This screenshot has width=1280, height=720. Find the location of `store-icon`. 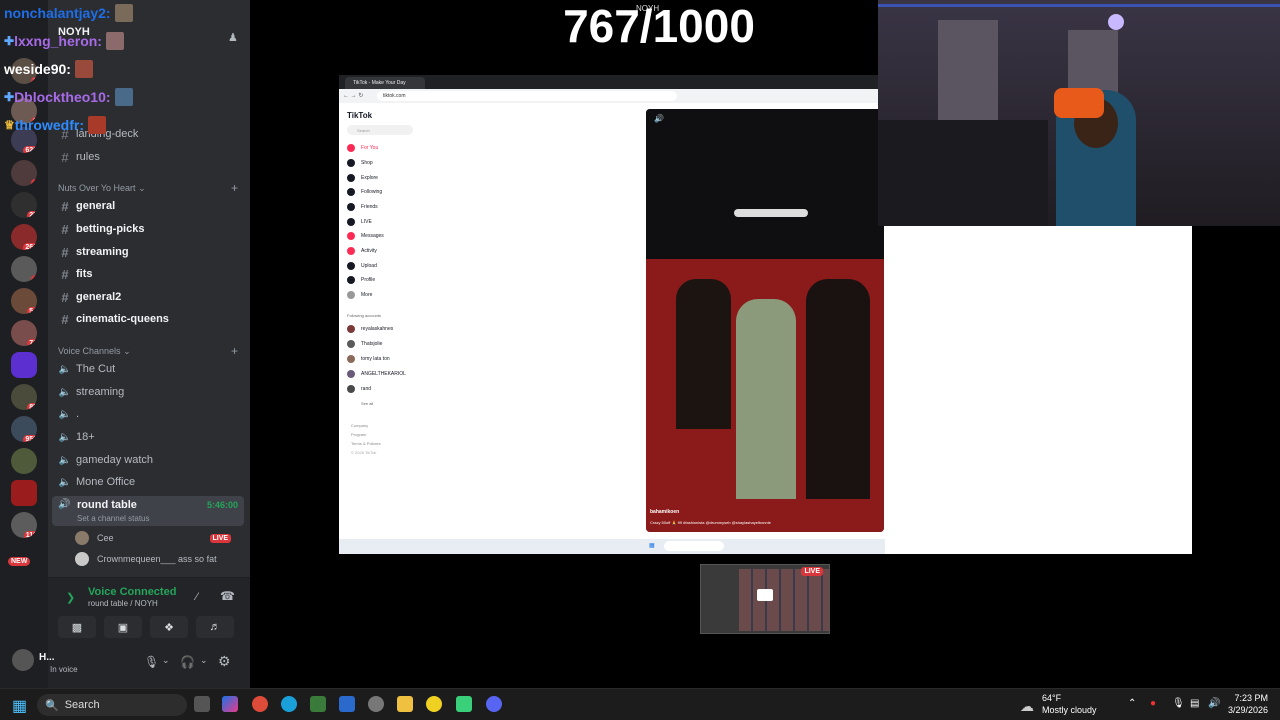

store-icon is located at coordinates (347, 704).